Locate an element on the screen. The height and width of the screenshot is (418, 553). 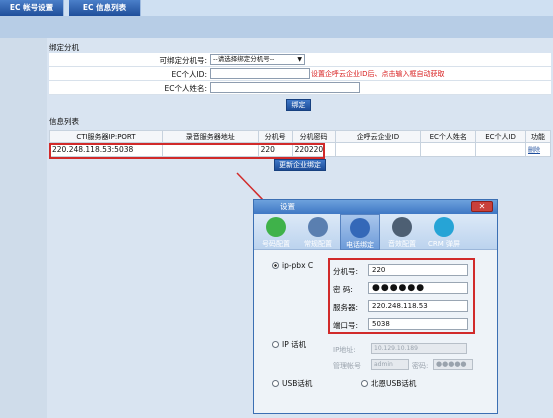
close-button: ✕ is located at coordinates (482, 206).